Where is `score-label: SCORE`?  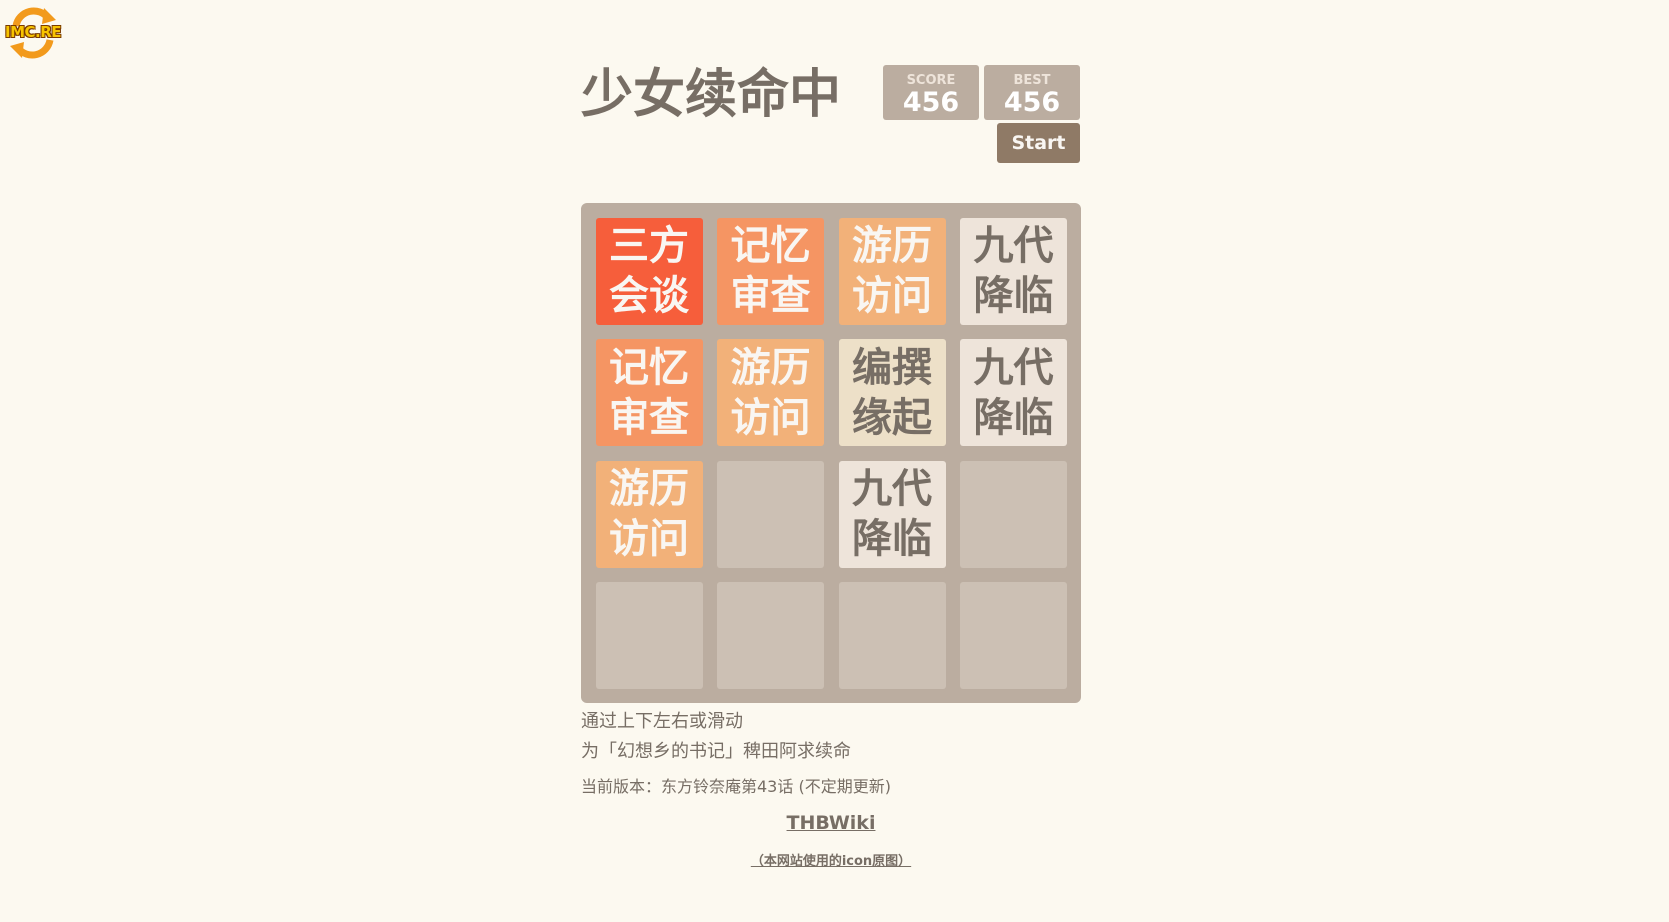
score-label: SCORE is located at coordinates (931, 80).